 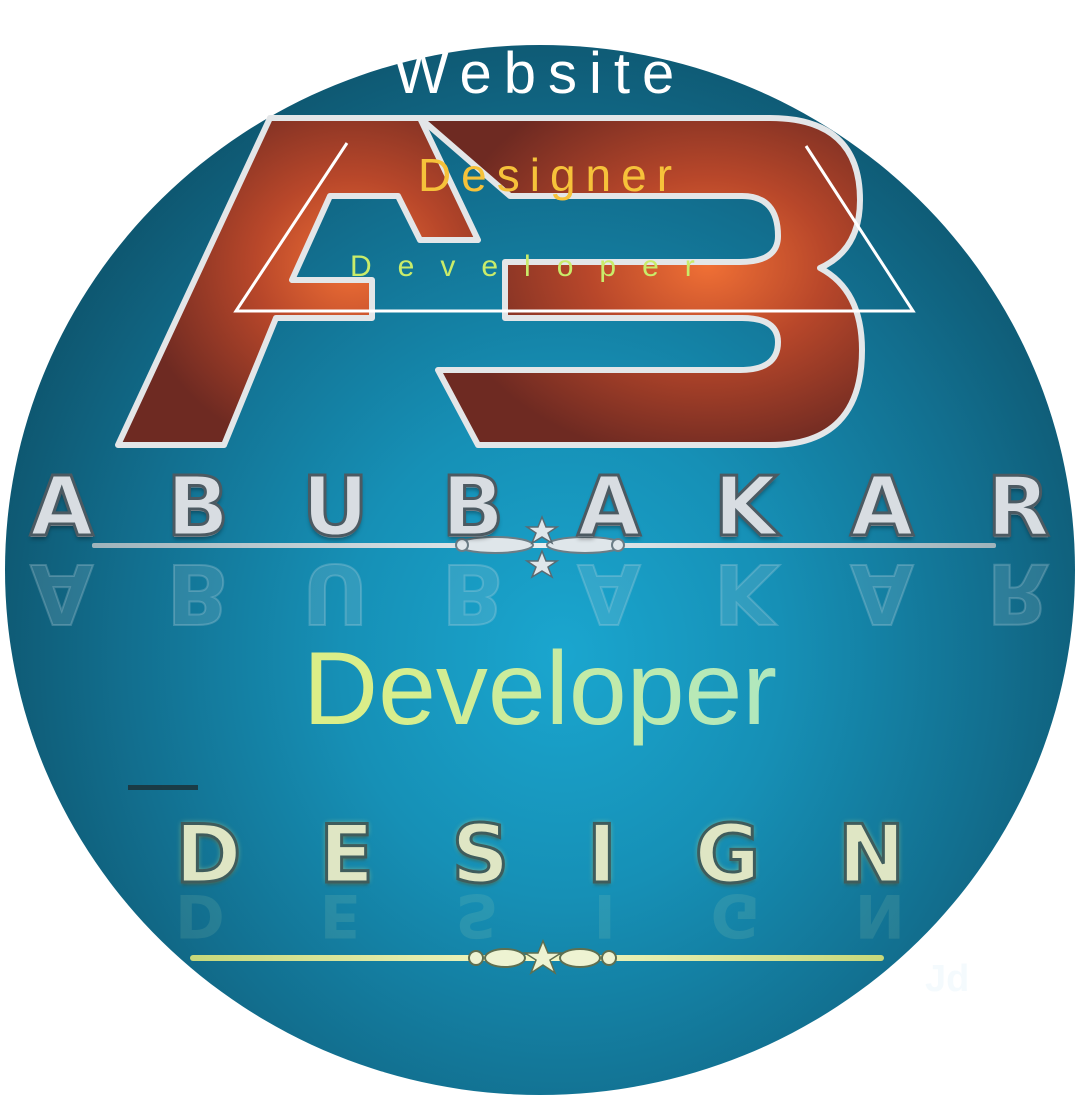 I want to click on brand-letter: U, so click(x=336, y=508).